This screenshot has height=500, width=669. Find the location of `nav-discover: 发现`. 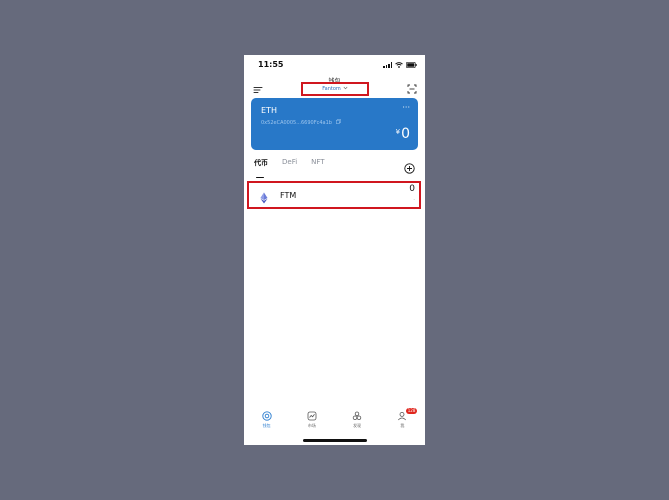

nav-discover: 发现 is located at coordinates (357, 422).